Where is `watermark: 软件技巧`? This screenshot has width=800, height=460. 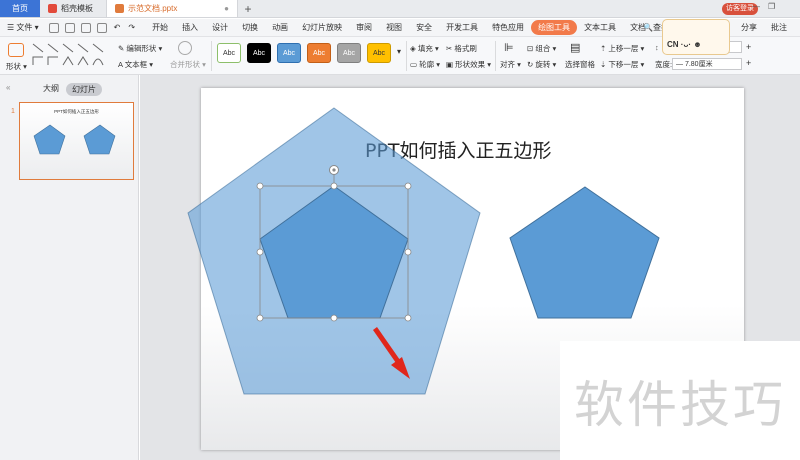
watermark: 软件技巧 is located at coordinates (680, 400).